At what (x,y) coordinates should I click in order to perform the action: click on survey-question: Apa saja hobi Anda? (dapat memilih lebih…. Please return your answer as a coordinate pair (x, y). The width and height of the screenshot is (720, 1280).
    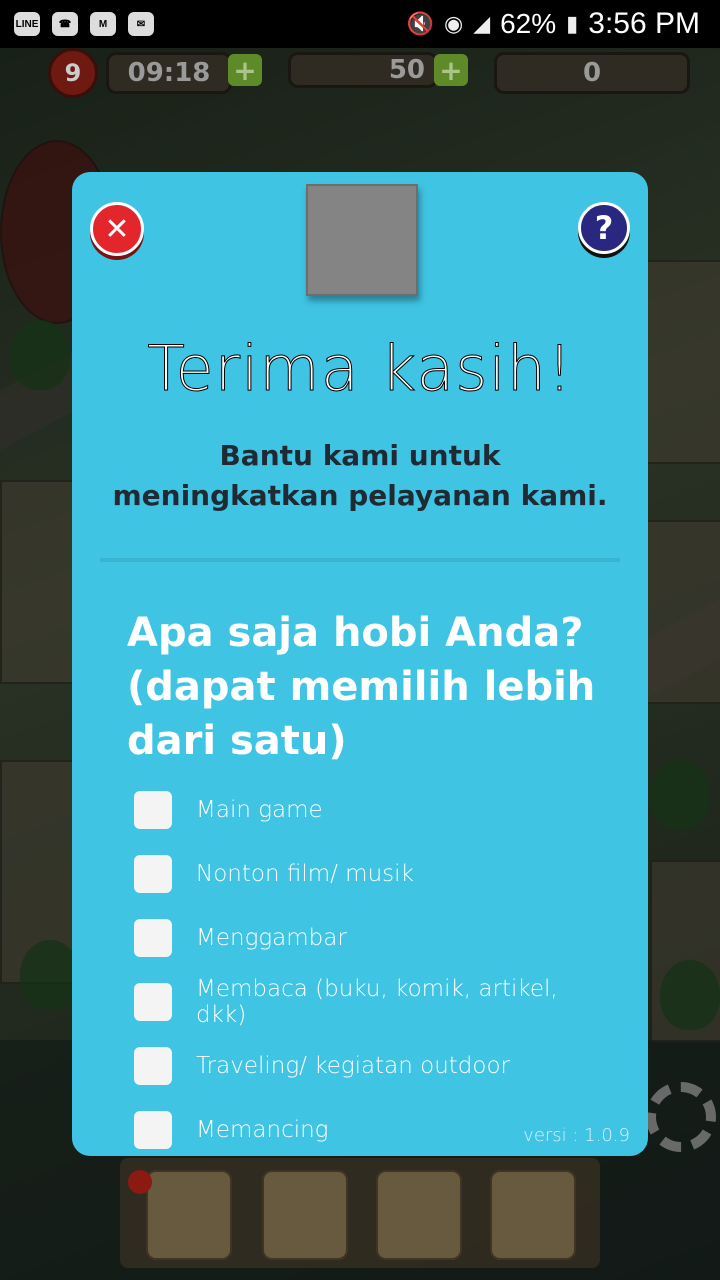
    Looking at the image, I should click on (361, 687).